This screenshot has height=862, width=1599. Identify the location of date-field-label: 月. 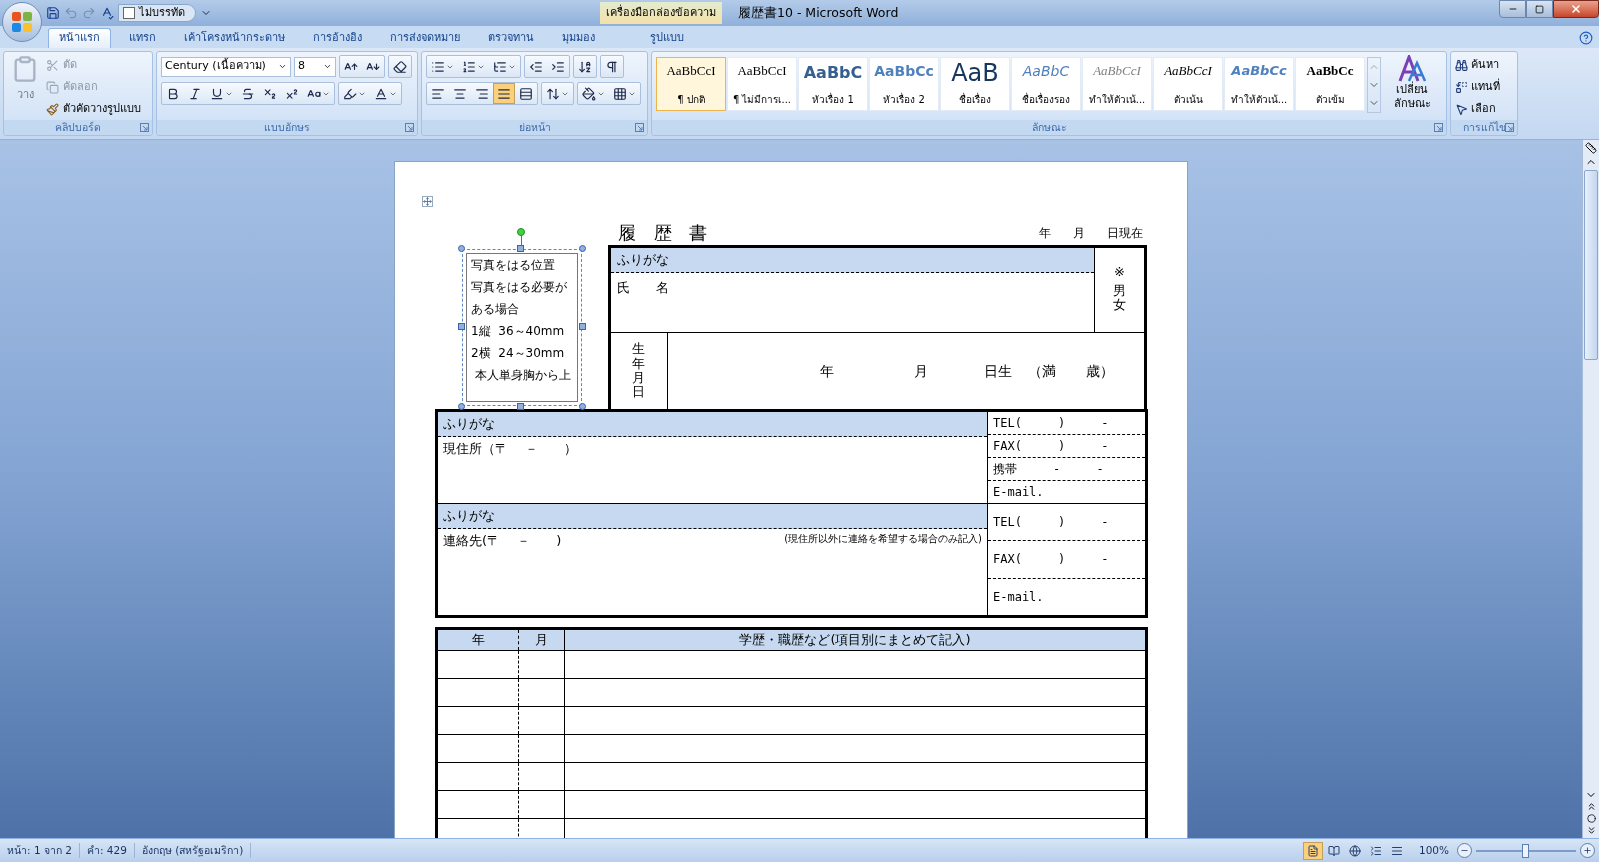
(1079, 233).